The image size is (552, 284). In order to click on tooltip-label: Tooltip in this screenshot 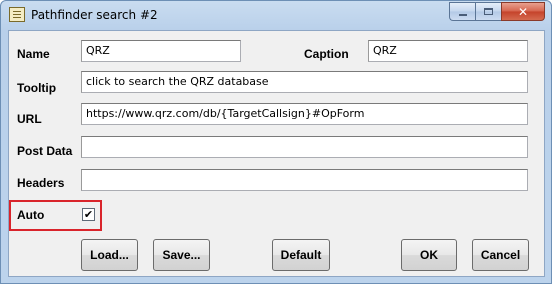, I will do `click(37, 88)`.